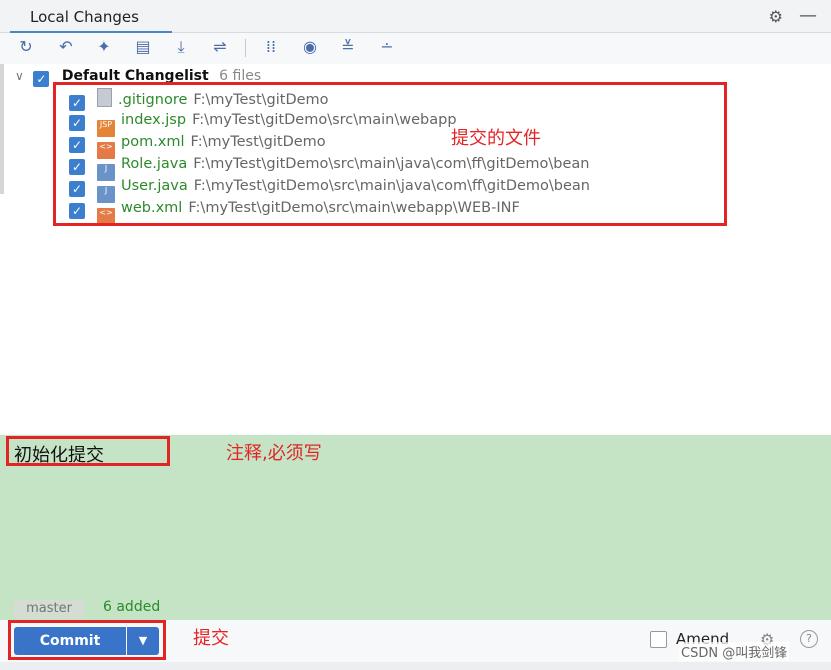 The image size is (831, 670). I want to click on tool-window-header: Local Changes ⚙ —, so click(415, 17).